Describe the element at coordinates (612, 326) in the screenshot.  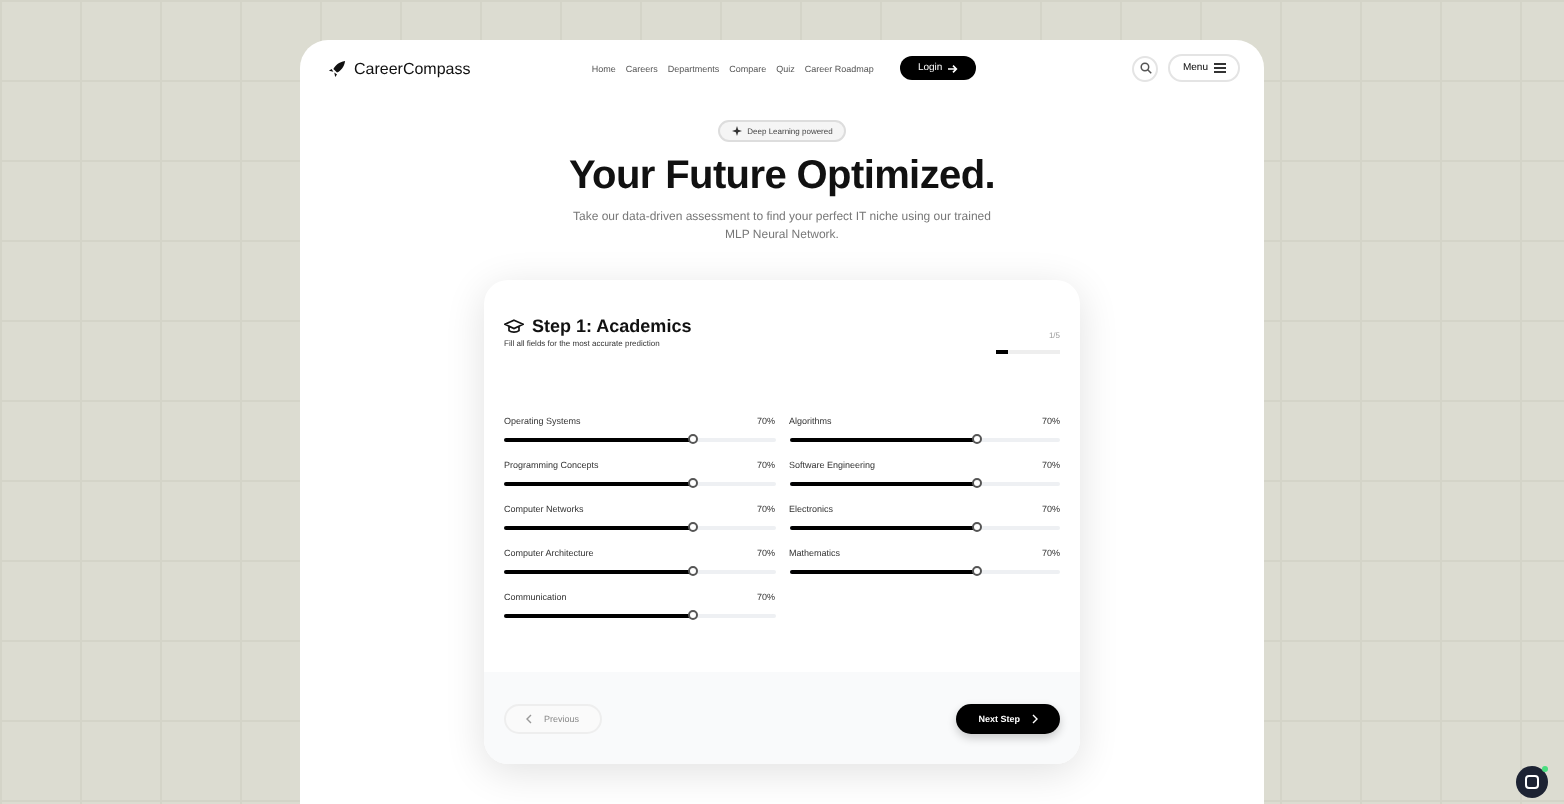
I see `step-title: Step 1: Academics` at that location.